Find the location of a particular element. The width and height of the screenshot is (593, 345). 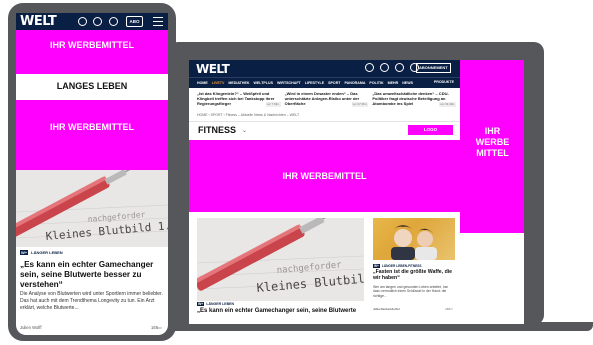

side-article-image is located at coordinates (414, 239).